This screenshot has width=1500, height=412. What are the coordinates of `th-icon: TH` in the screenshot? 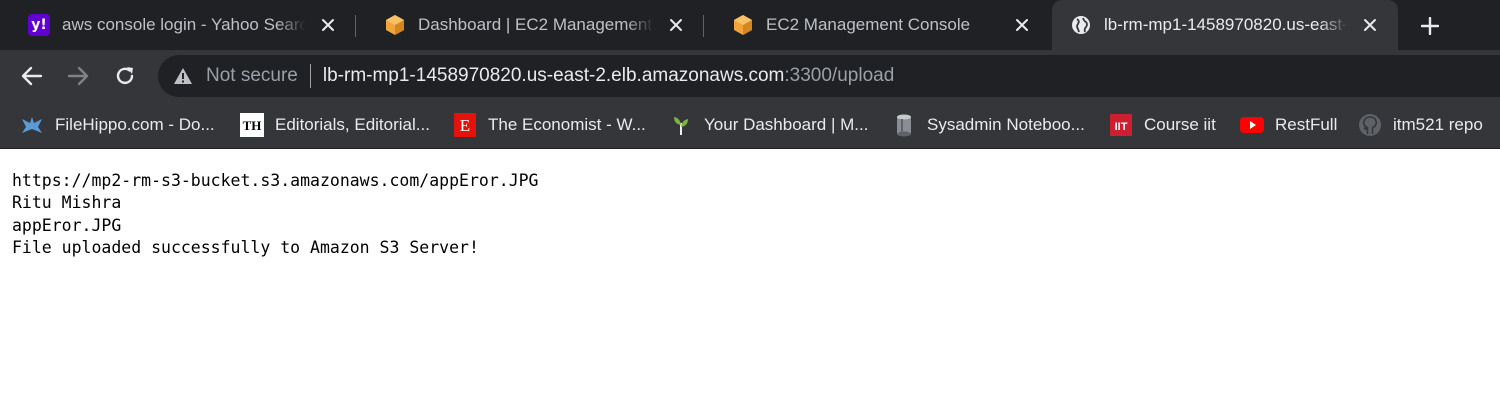 It's located at (252, 125).